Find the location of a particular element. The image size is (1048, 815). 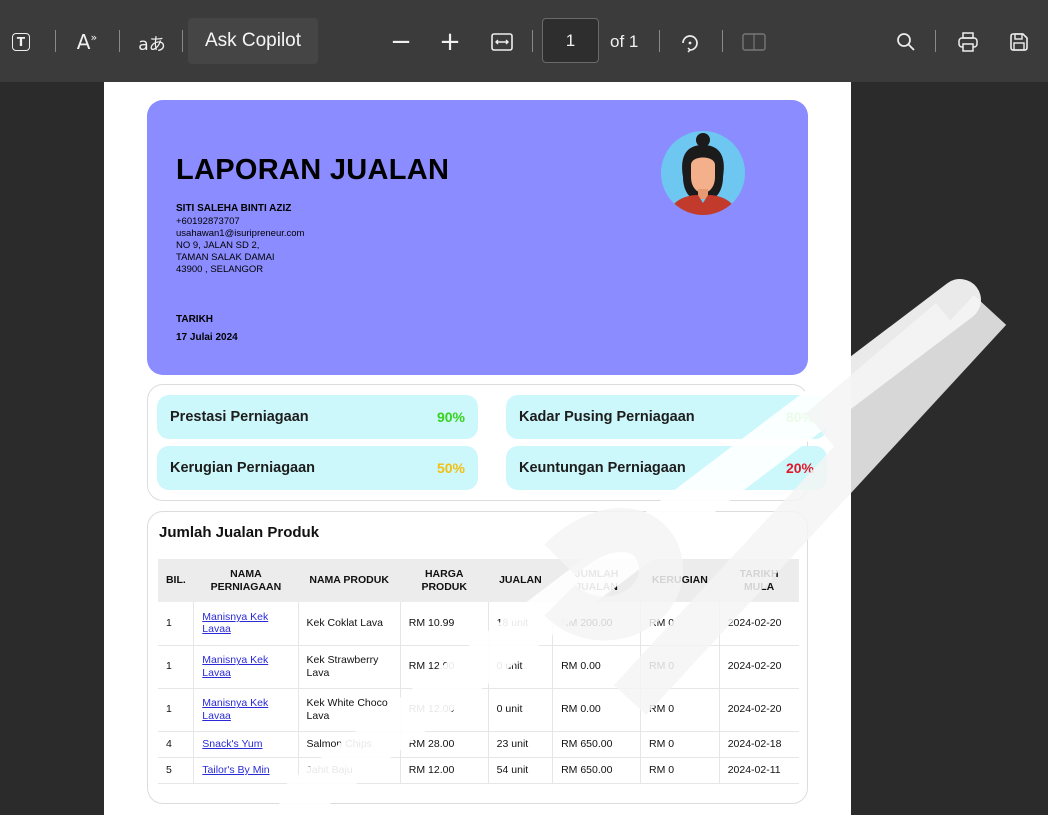

pdf-toolbar: T A» aあ Ask Copilot − + 1 of 1 is located at coordinates (524, 41).